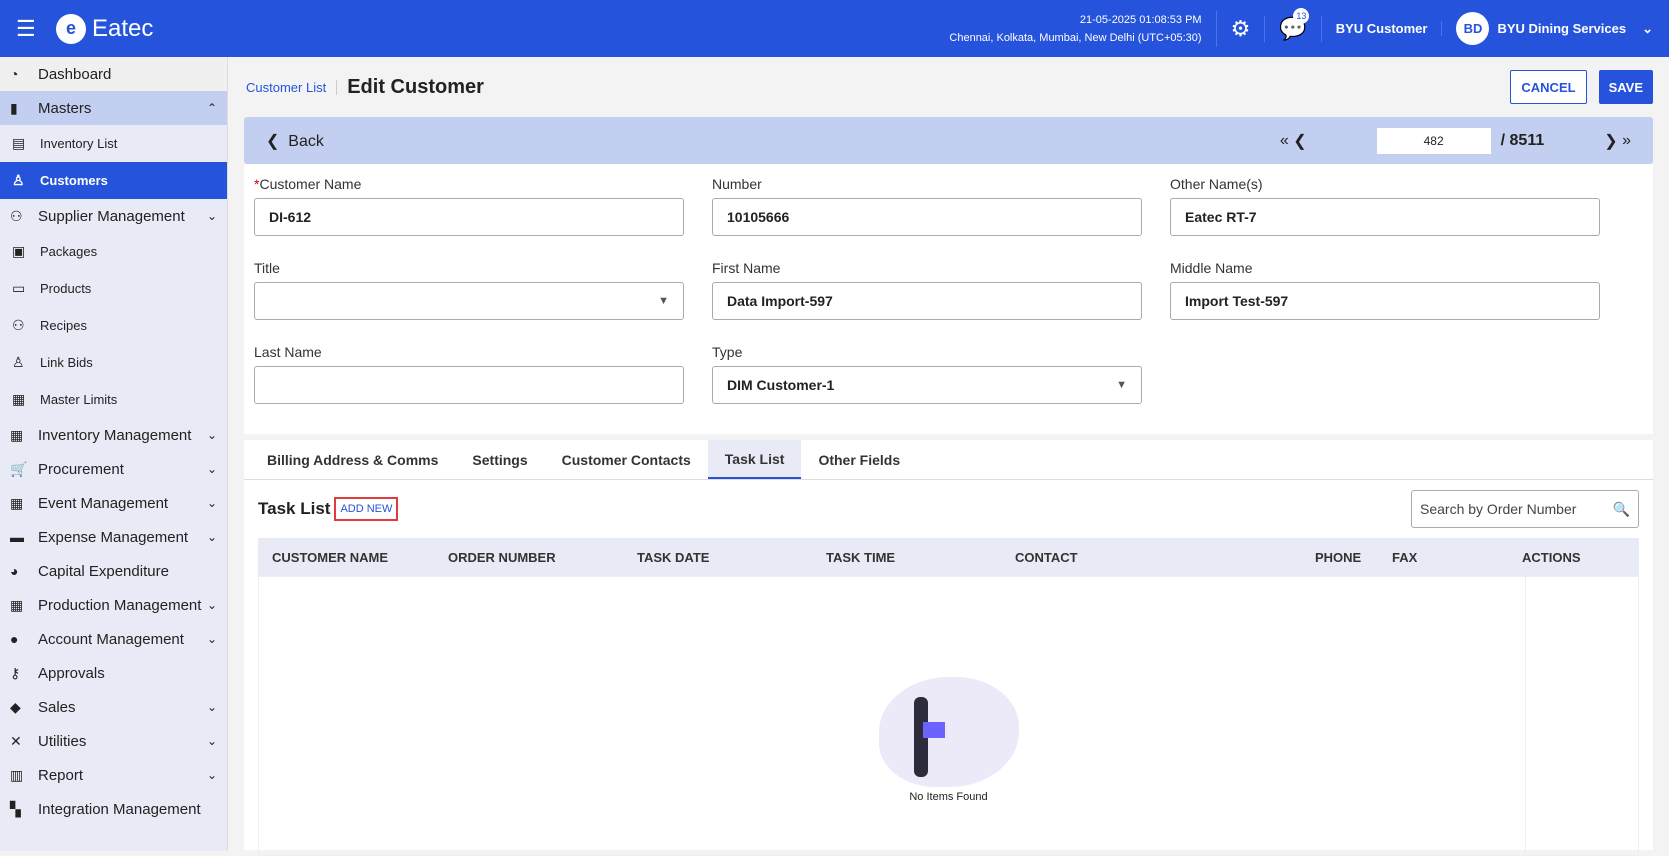 The image size is (1669, 856). I want to click on save-button: SAVE, so click(1625, 87).